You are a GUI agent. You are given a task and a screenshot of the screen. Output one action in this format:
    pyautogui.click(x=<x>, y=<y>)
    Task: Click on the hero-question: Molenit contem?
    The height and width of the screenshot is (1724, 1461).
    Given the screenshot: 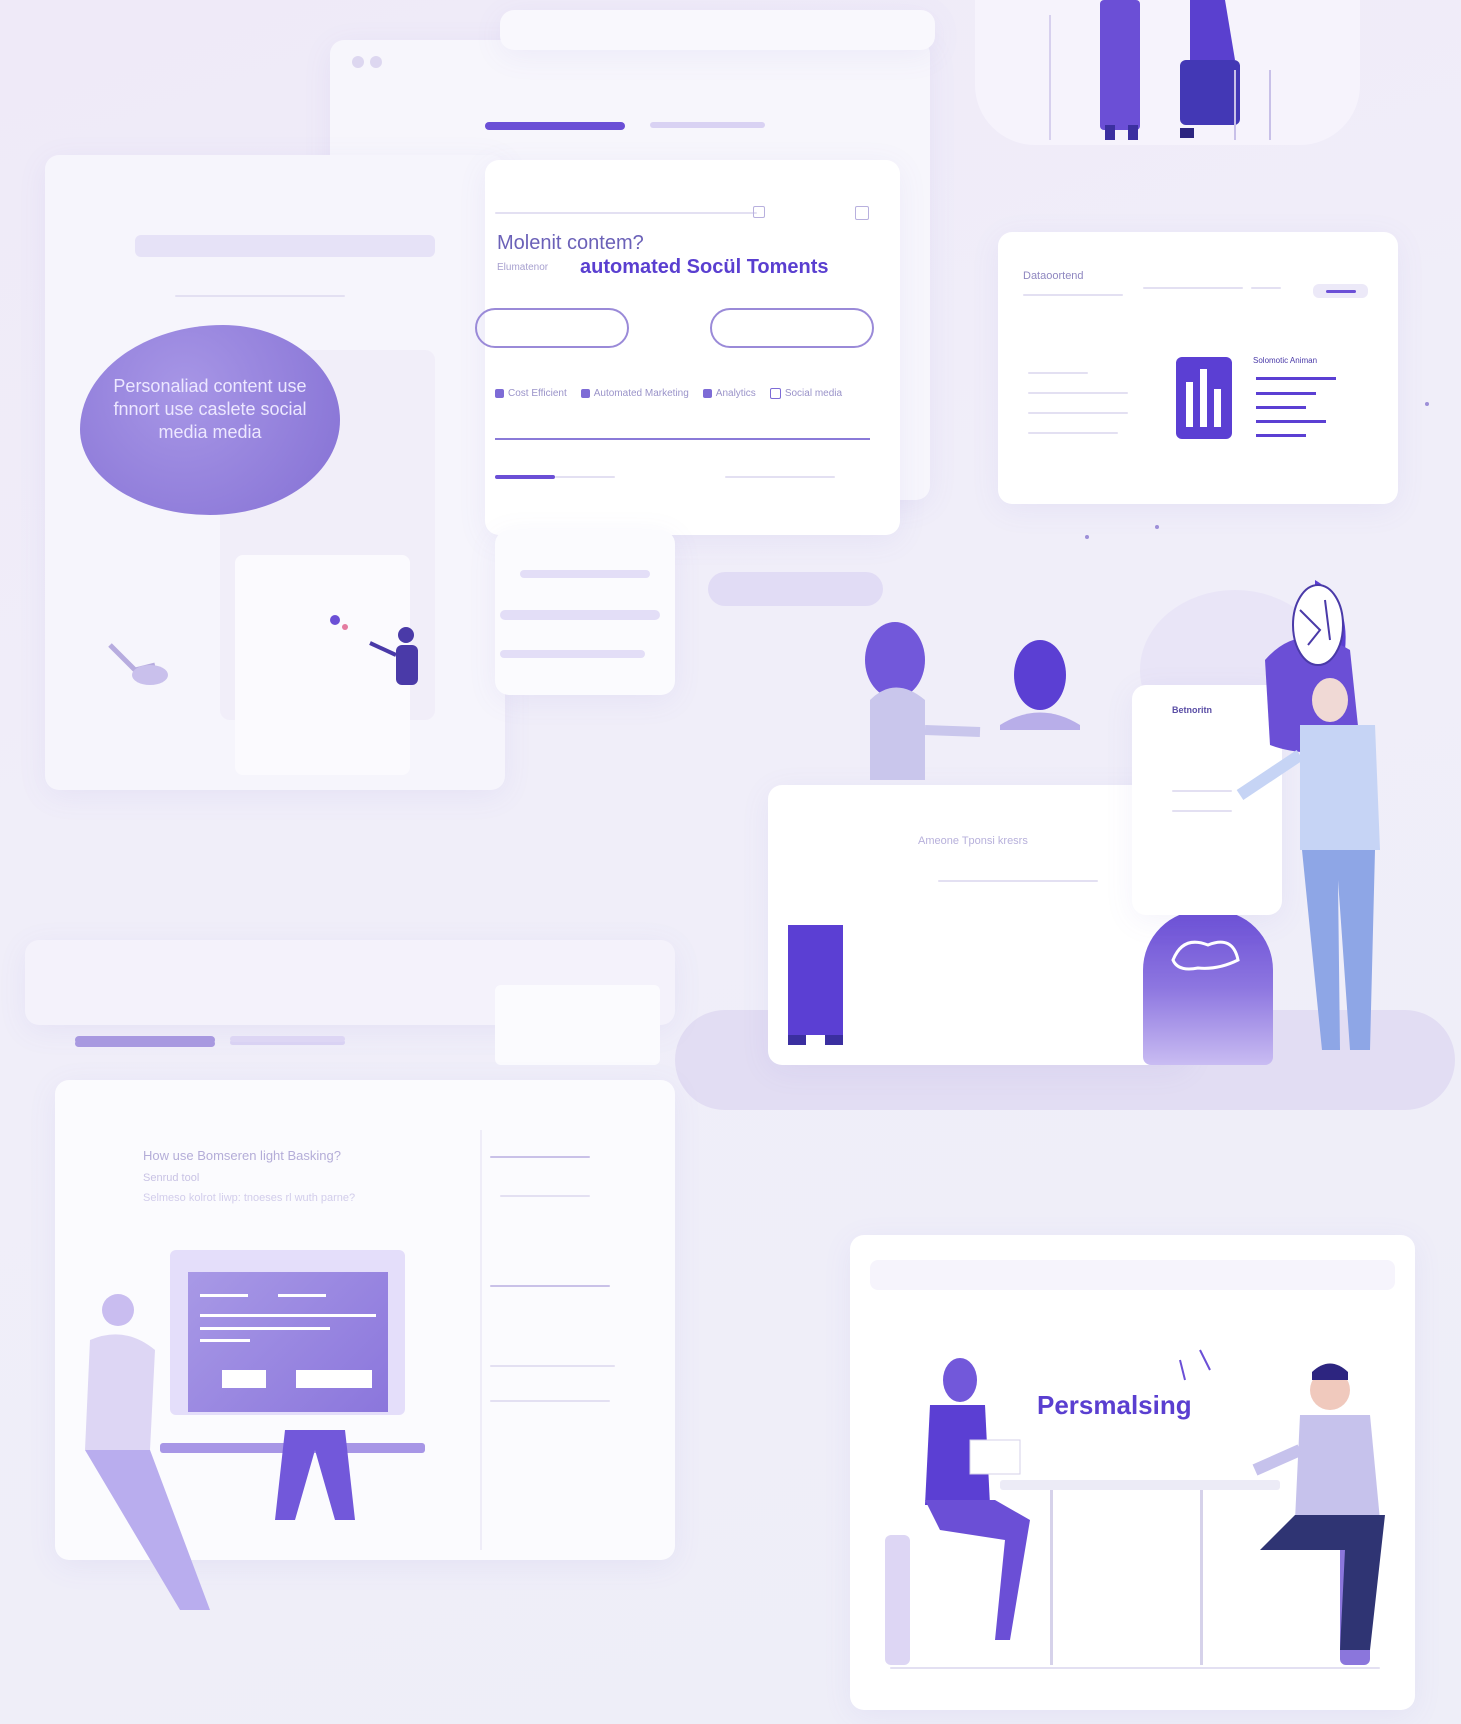 What is the action you would take?
    pyautogui.click(x=570, y=243)
    